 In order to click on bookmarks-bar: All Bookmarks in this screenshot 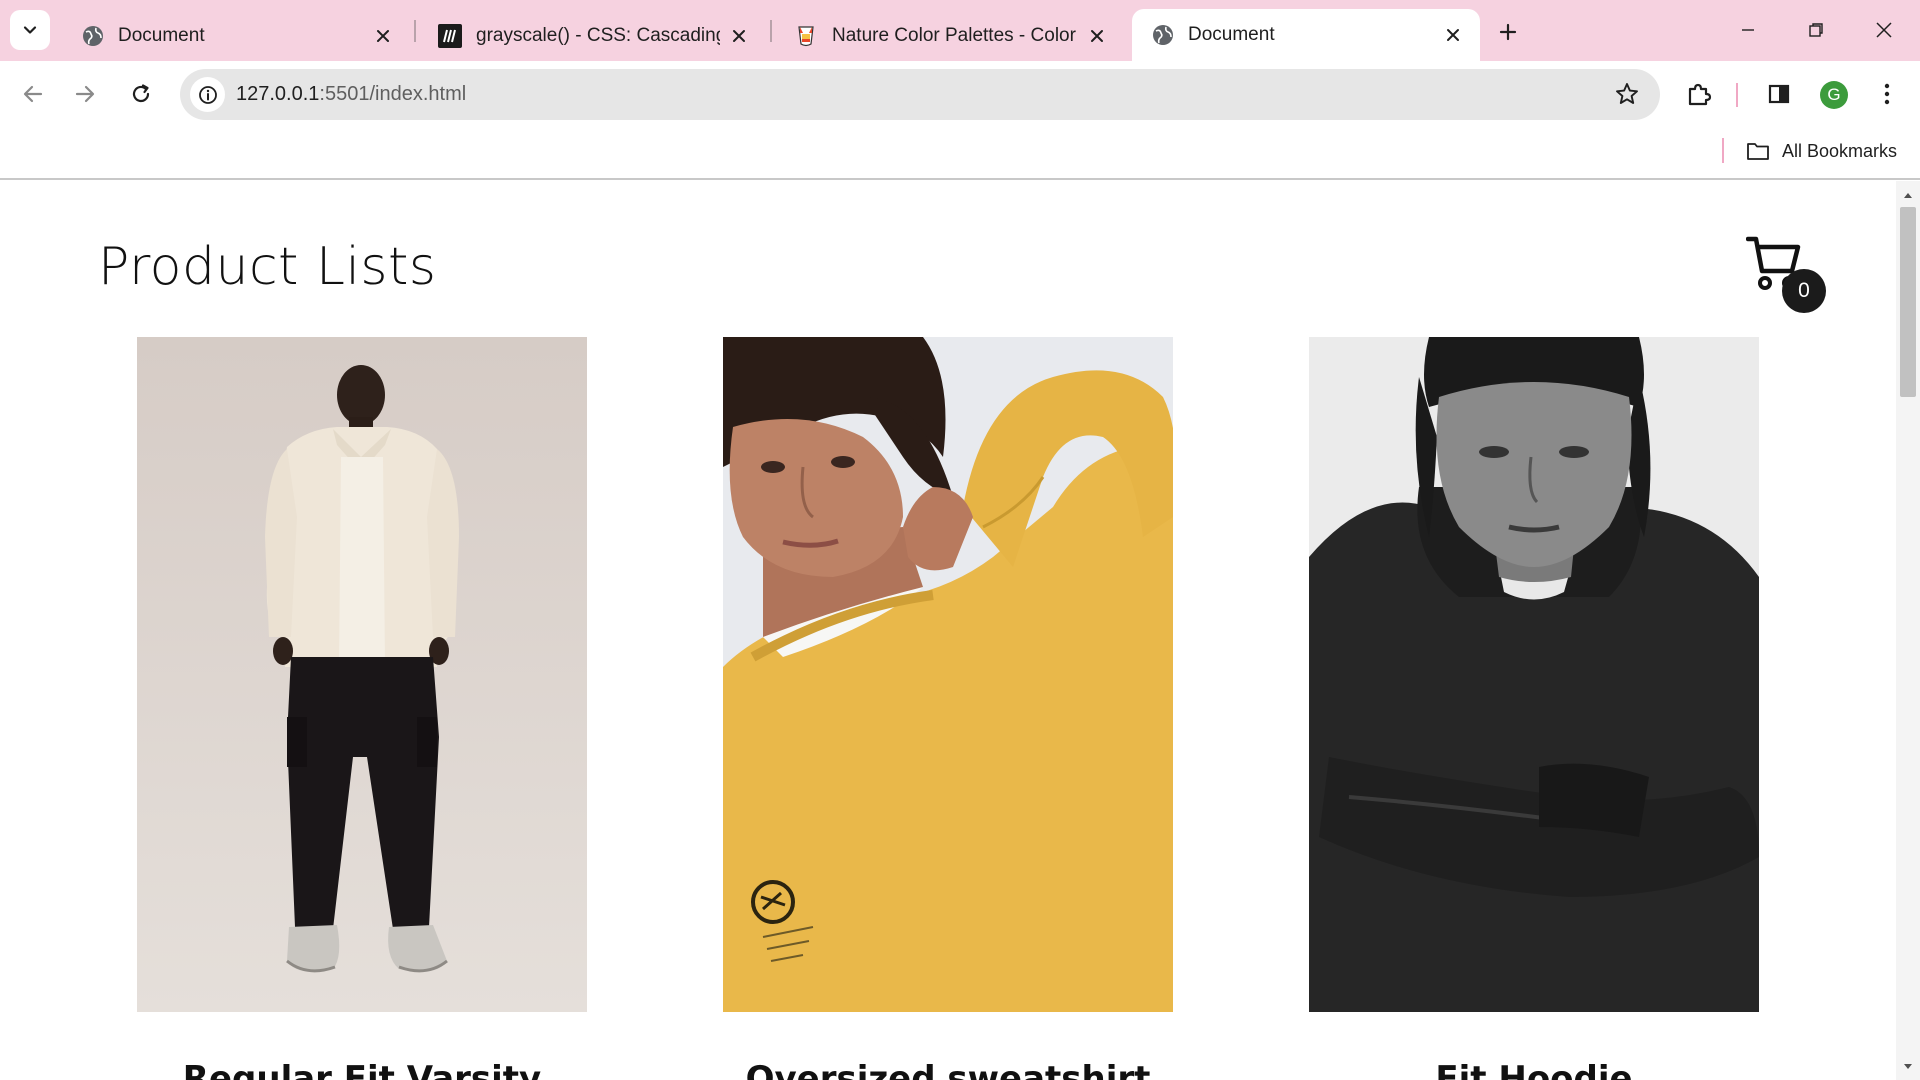, I will do `click(960, 153)`.